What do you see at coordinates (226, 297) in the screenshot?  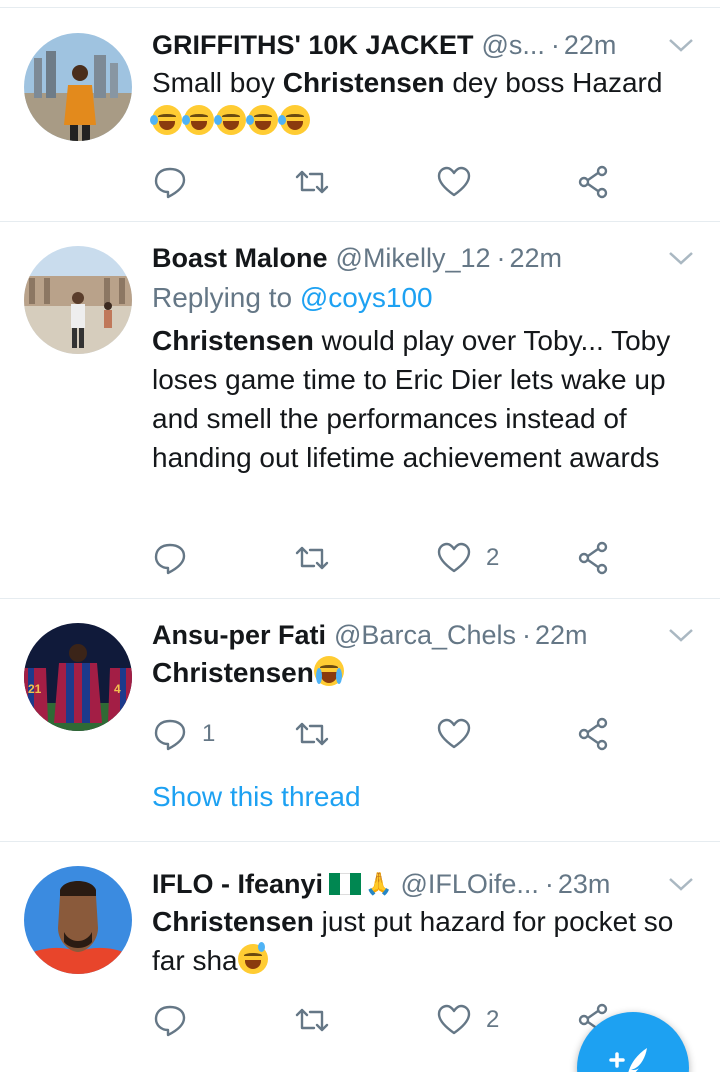 I see `replying-to-prefix: Replying to` at bounding box center [226, 297].